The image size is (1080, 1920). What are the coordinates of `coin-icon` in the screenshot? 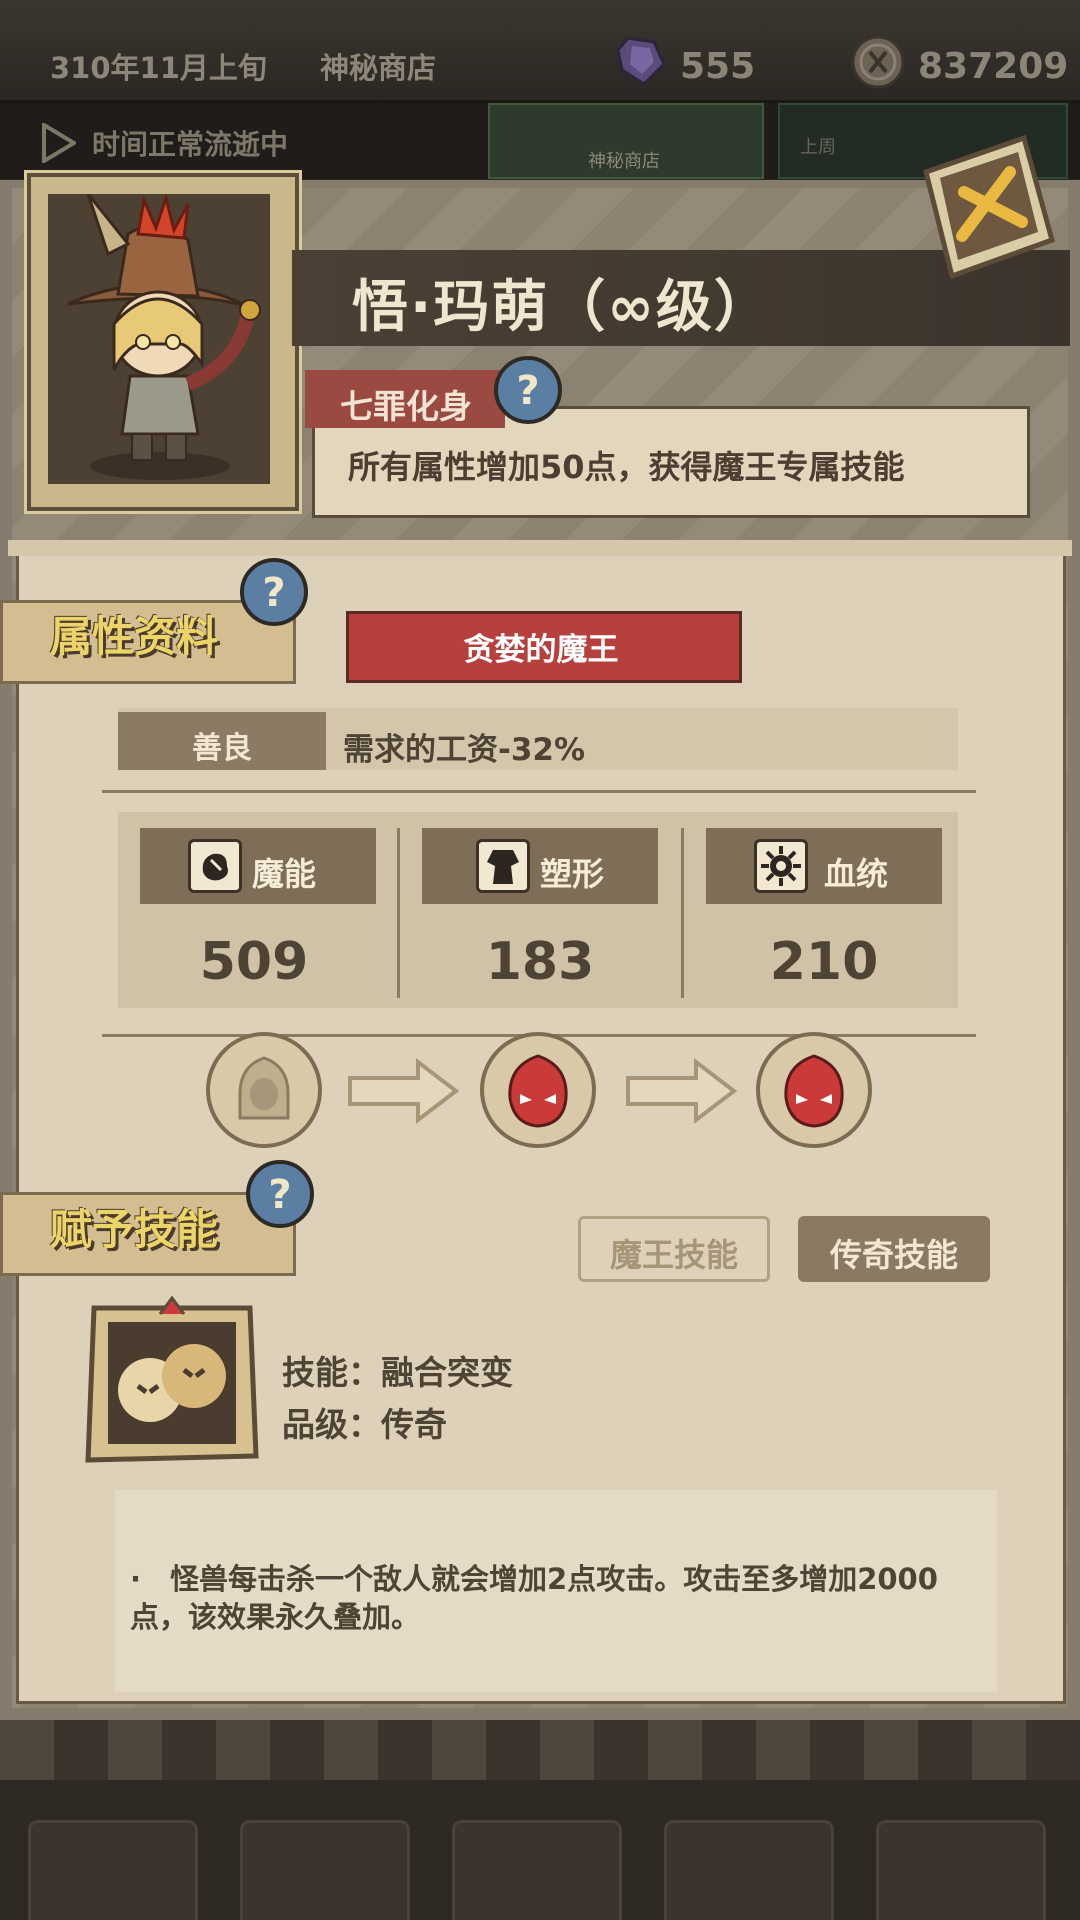 It's located at (878, 62).